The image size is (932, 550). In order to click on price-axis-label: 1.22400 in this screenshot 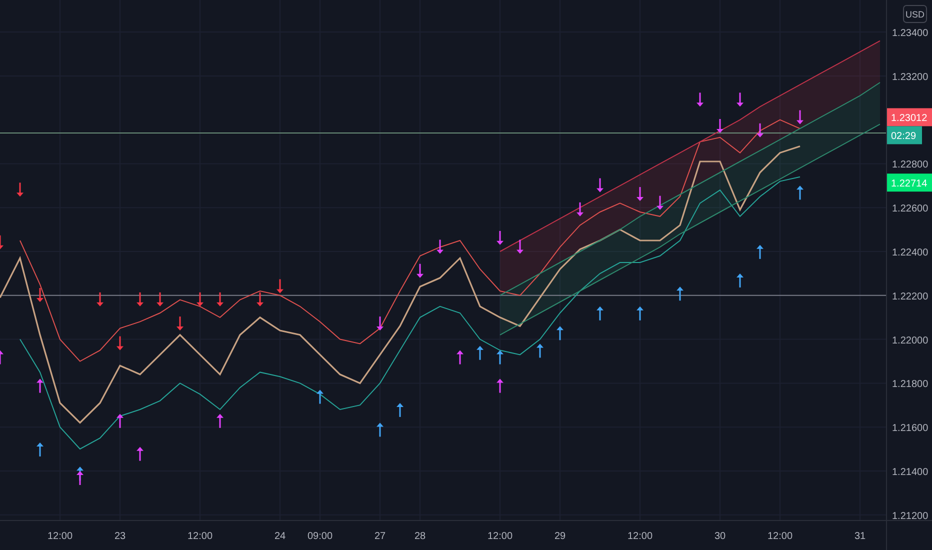, I will do `click(910, 253)`.